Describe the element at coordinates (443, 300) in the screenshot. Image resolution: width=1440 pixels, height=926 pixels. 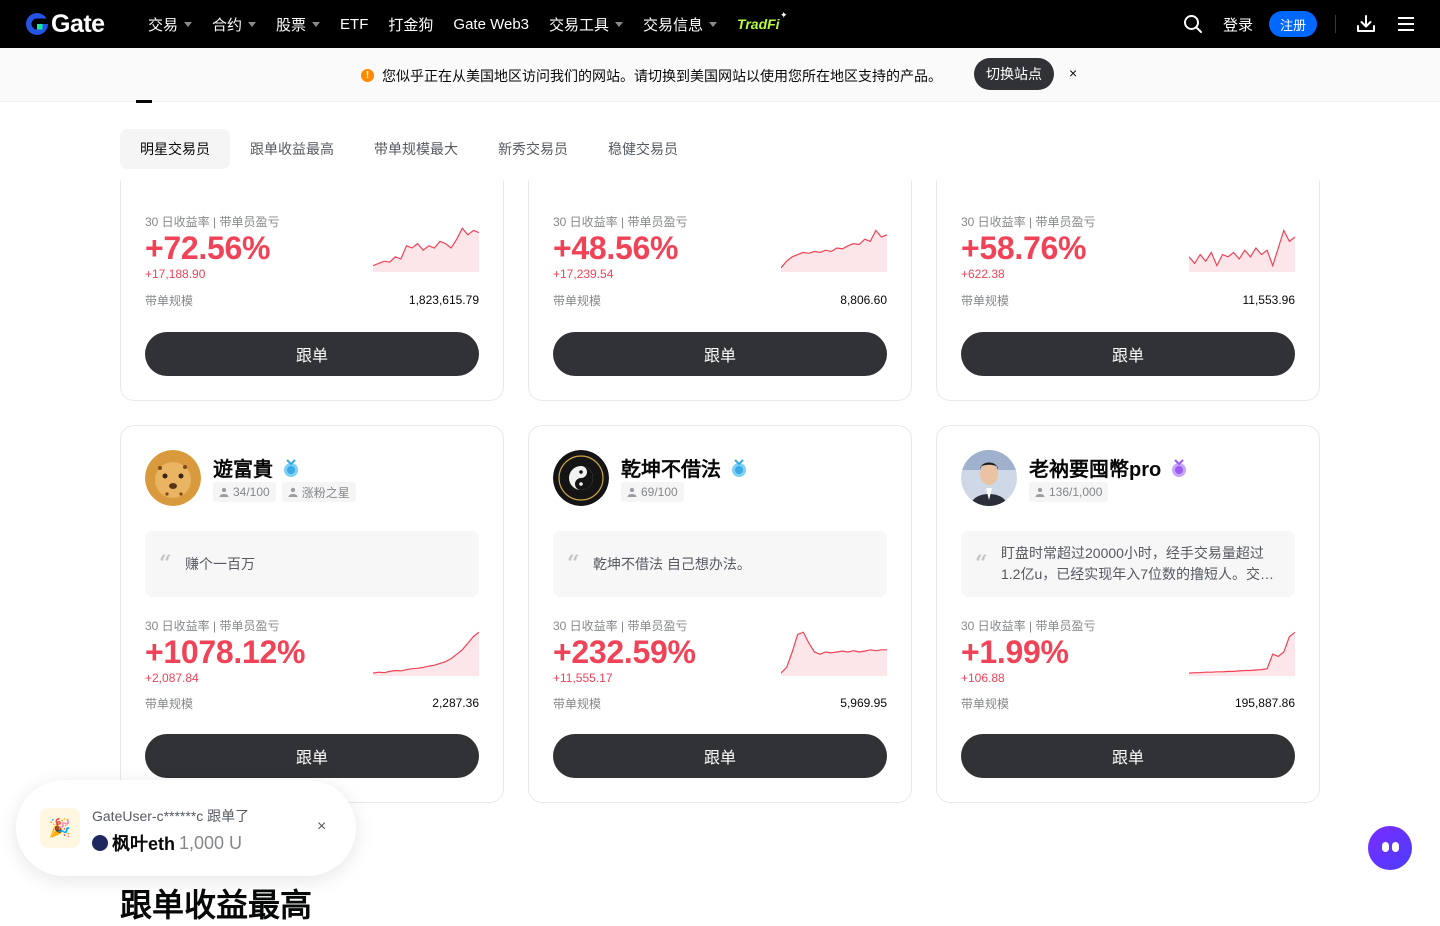
I see `aum-value: 1,823,615.79` at that location.